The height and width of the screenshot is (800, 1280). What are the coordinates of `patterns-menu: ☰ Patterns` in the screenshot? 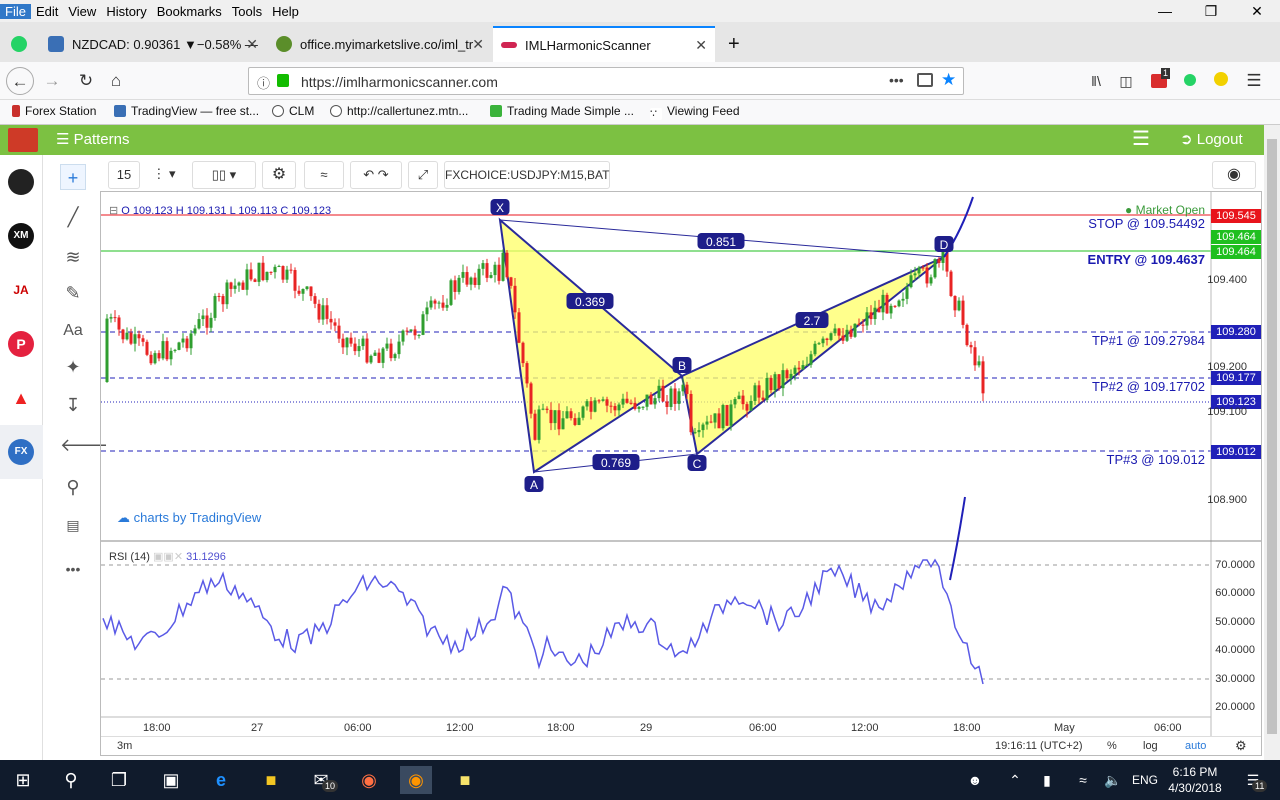 It's located at (93, 139).